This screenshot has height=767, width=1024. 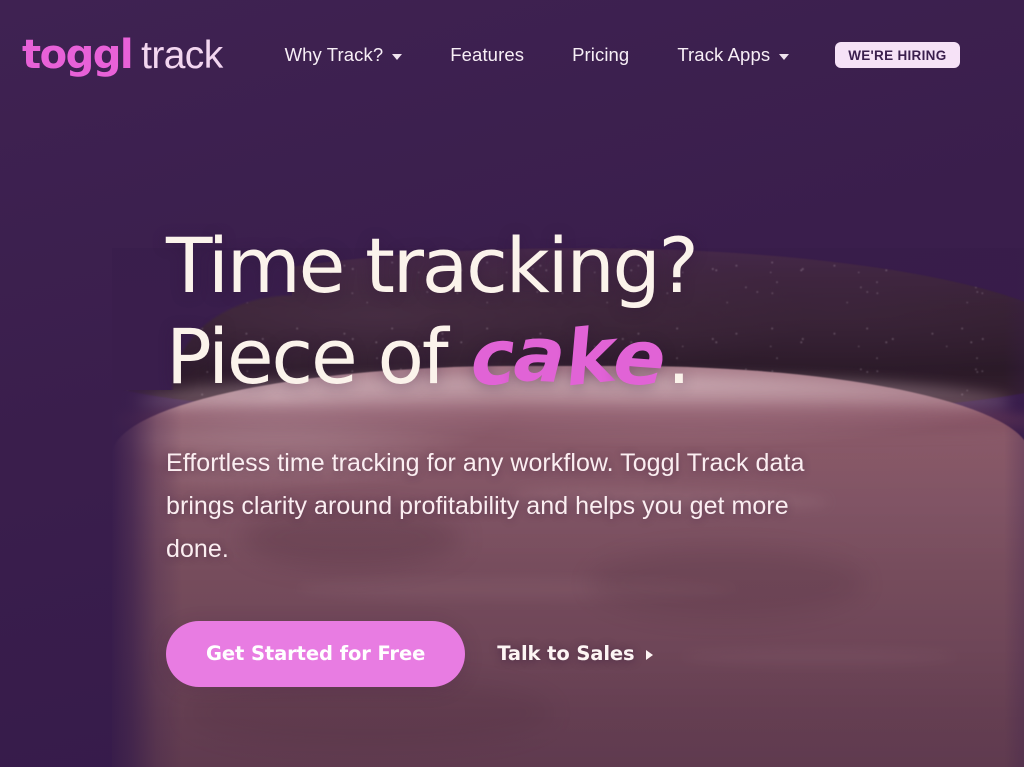 I want to click on cake-letter: a, so click(x=540, y=354).